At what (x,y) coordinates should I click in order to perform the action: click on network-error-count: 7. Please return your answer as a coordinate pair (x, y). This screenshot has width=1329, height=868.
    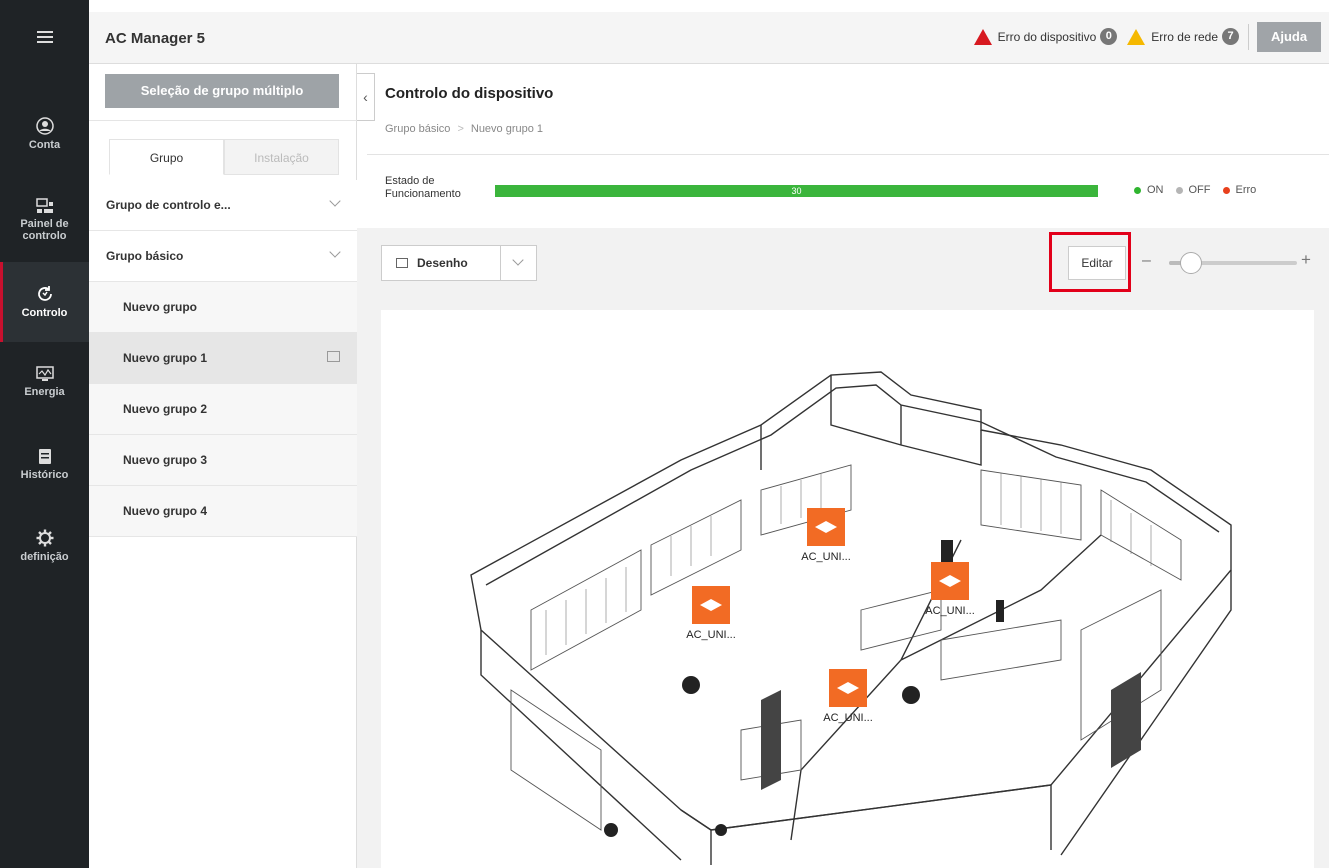
    Looking at the image, I should click on (1230, 36).